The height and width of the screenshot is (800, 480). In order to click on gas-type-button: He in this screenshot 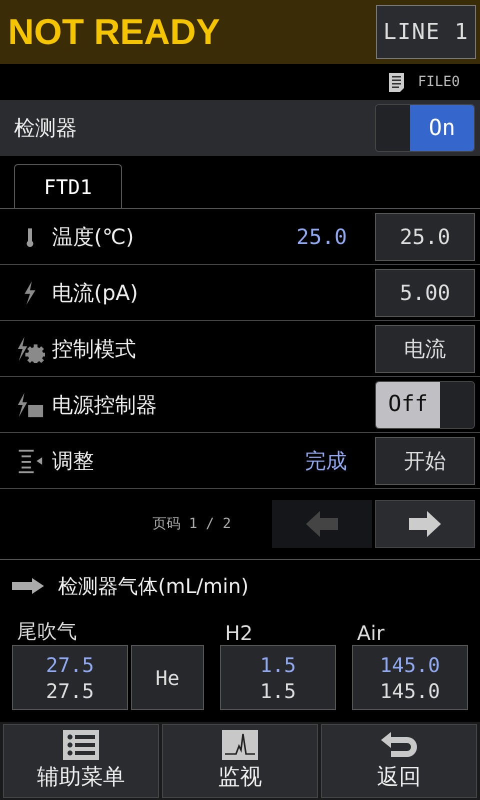, I will do `click(167, 677)`.